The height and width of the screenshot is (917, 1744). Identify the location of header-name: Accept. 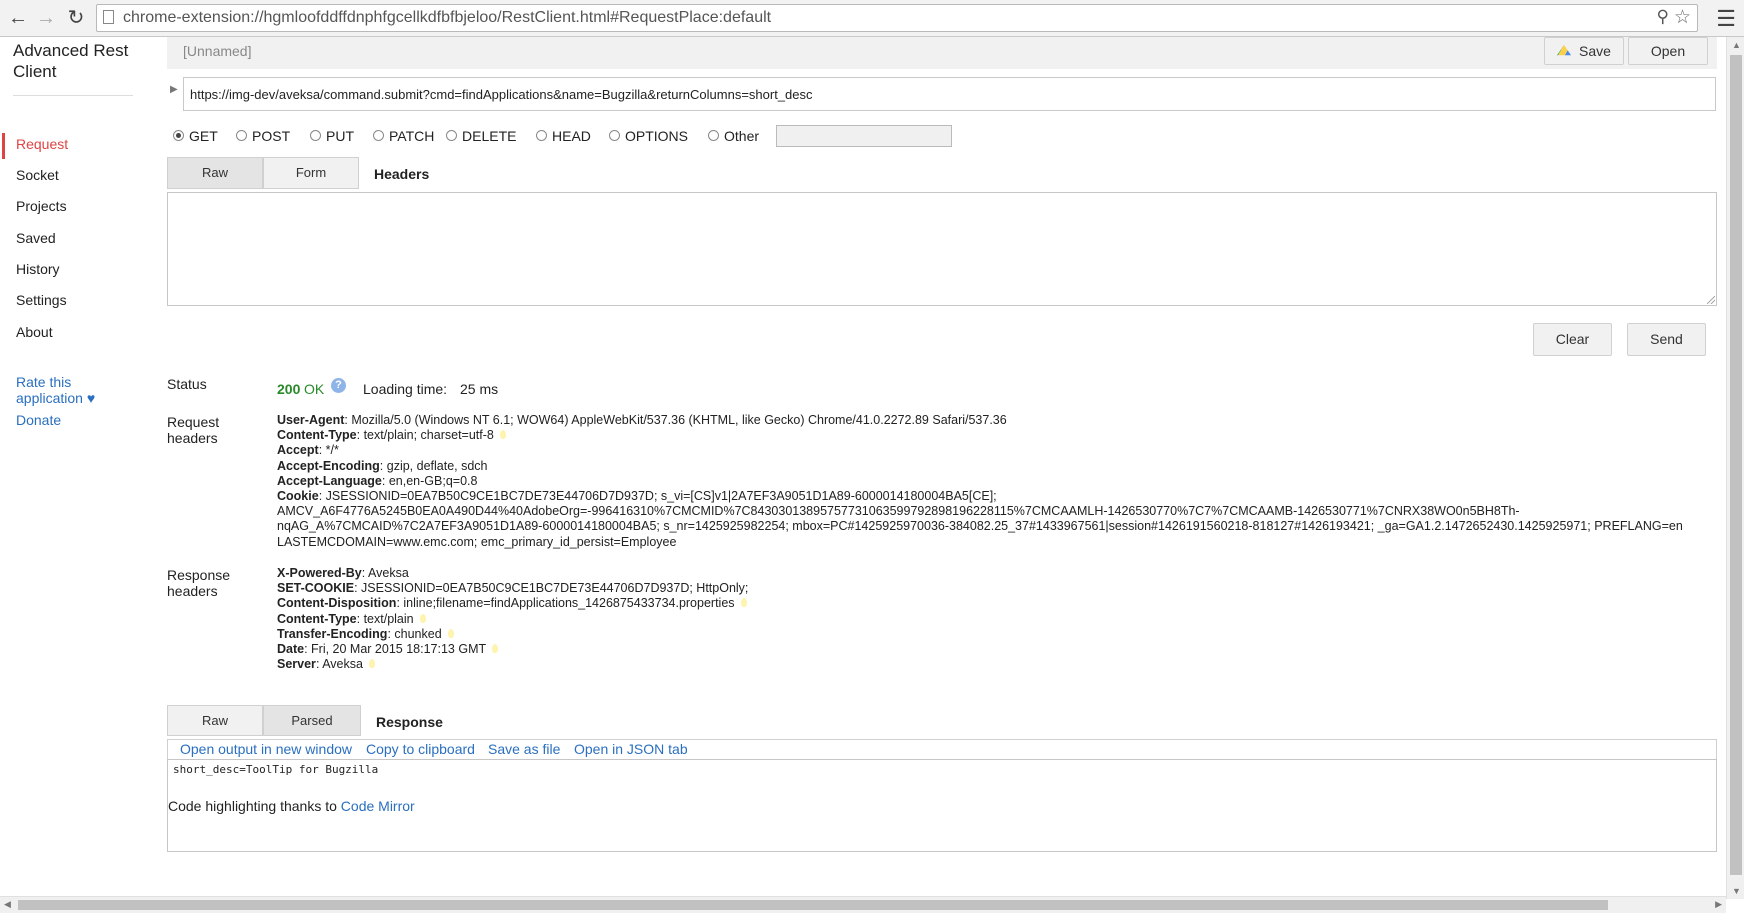
(298, 450).